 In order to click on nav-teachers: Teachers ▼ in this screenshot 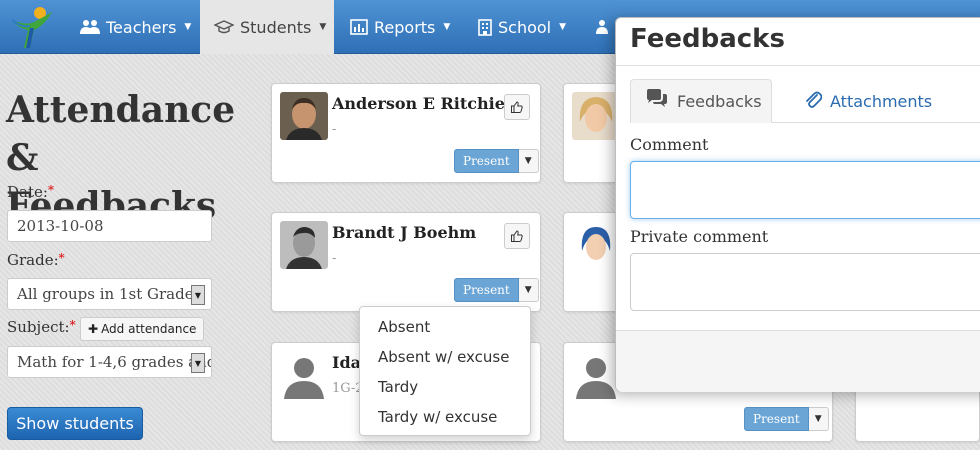, I will do `click(135, 27)`.